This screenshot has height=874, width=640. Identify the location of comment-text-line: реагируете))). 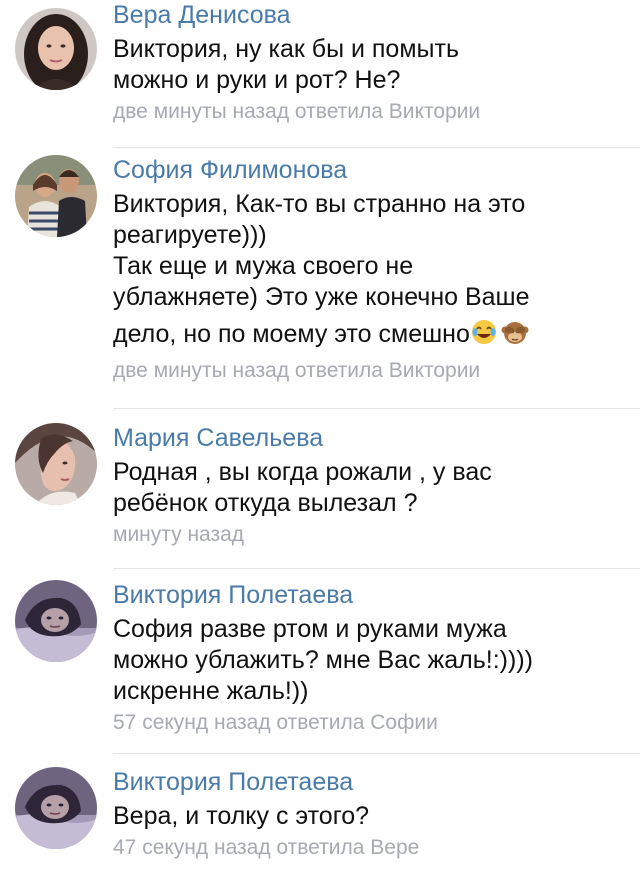
(190, 235).